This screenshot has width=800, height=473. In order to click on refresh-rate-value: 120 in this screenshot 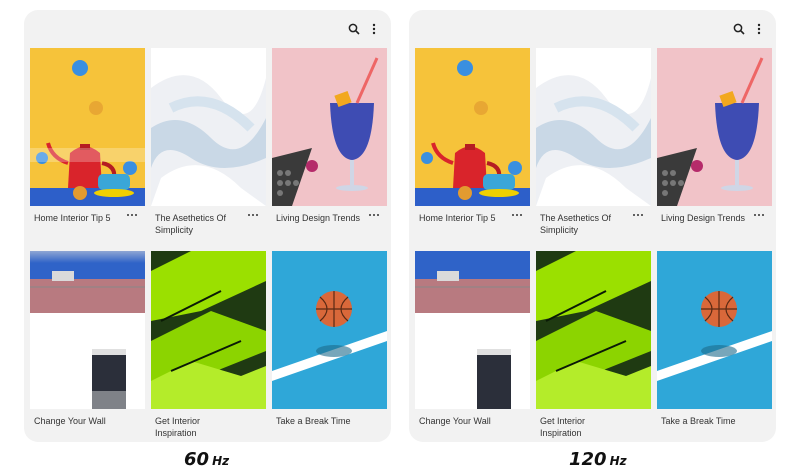, I will do `click(588, 459)`.